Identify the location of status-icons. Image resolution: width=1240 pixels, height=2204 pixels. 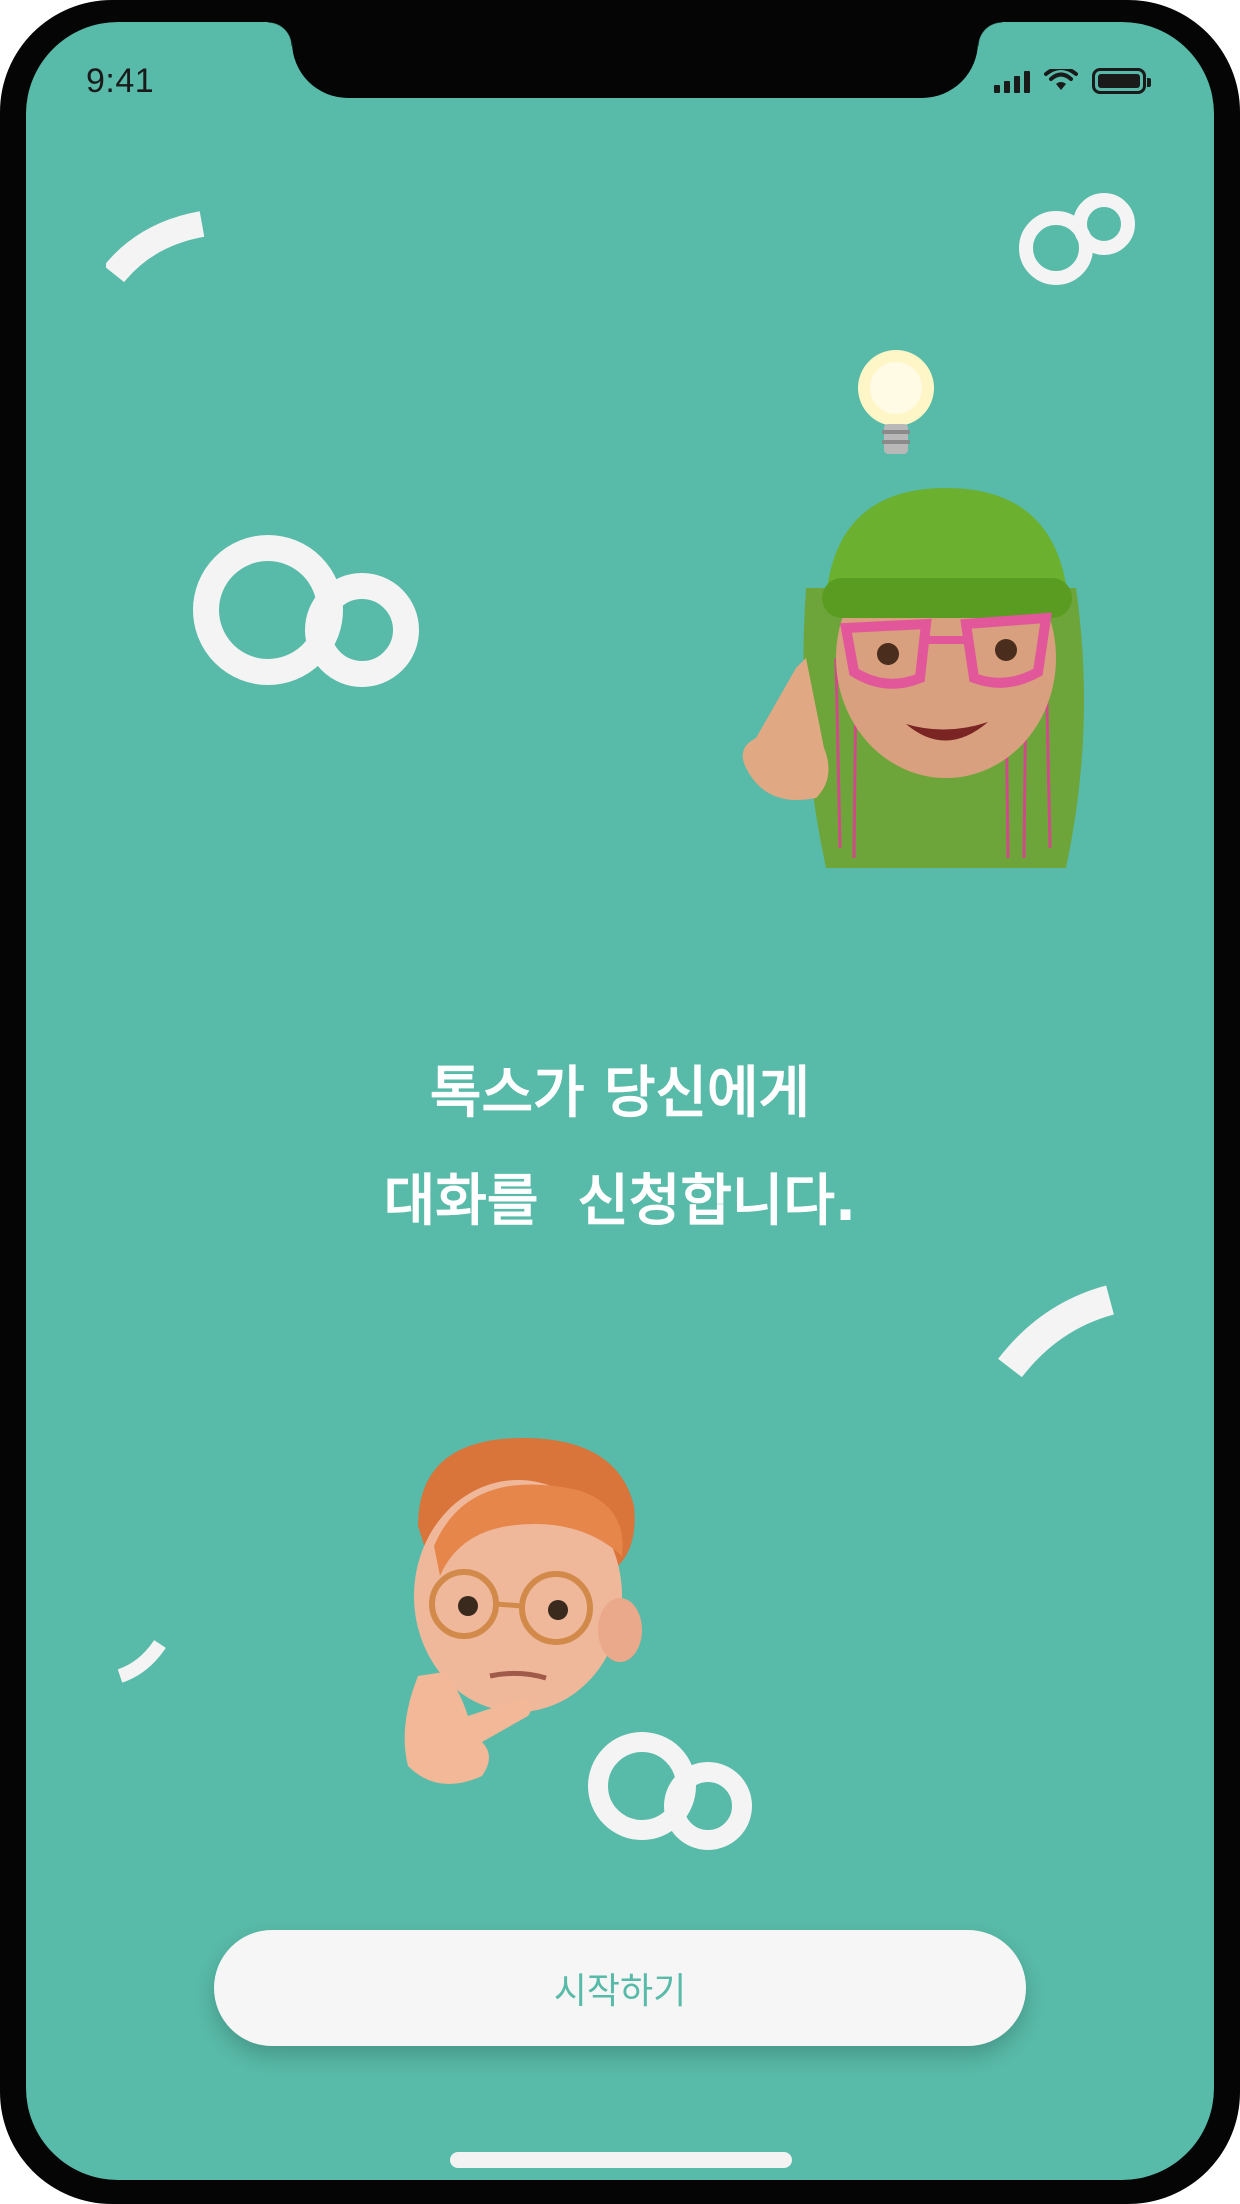
(1072, 81).